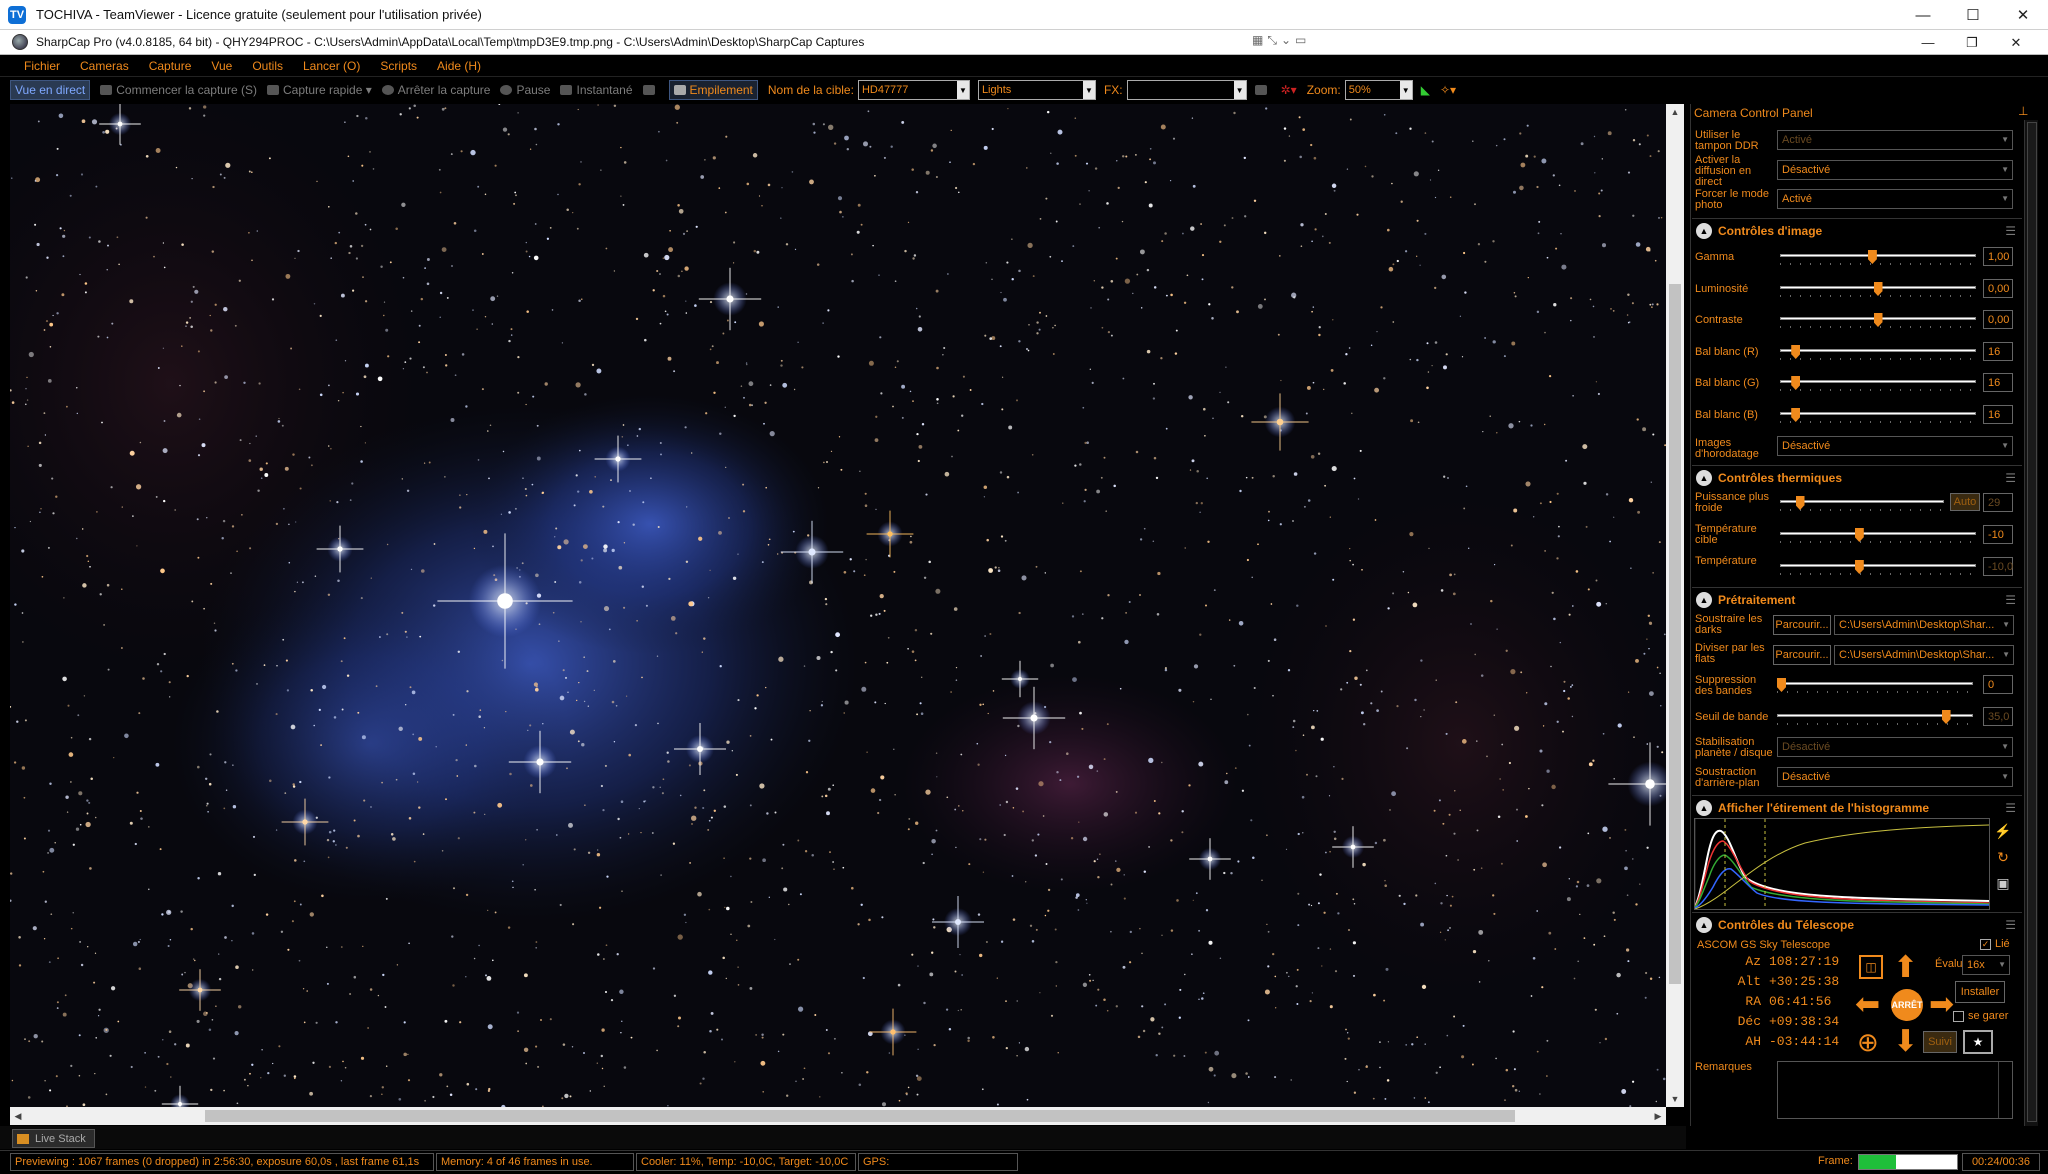 The height and width of the screenshot is (1174, 2048). Describe the element at coordinates (1895, 140) in the screenshot. I see `ddr-buffer-select: Activé ▼` at that location.